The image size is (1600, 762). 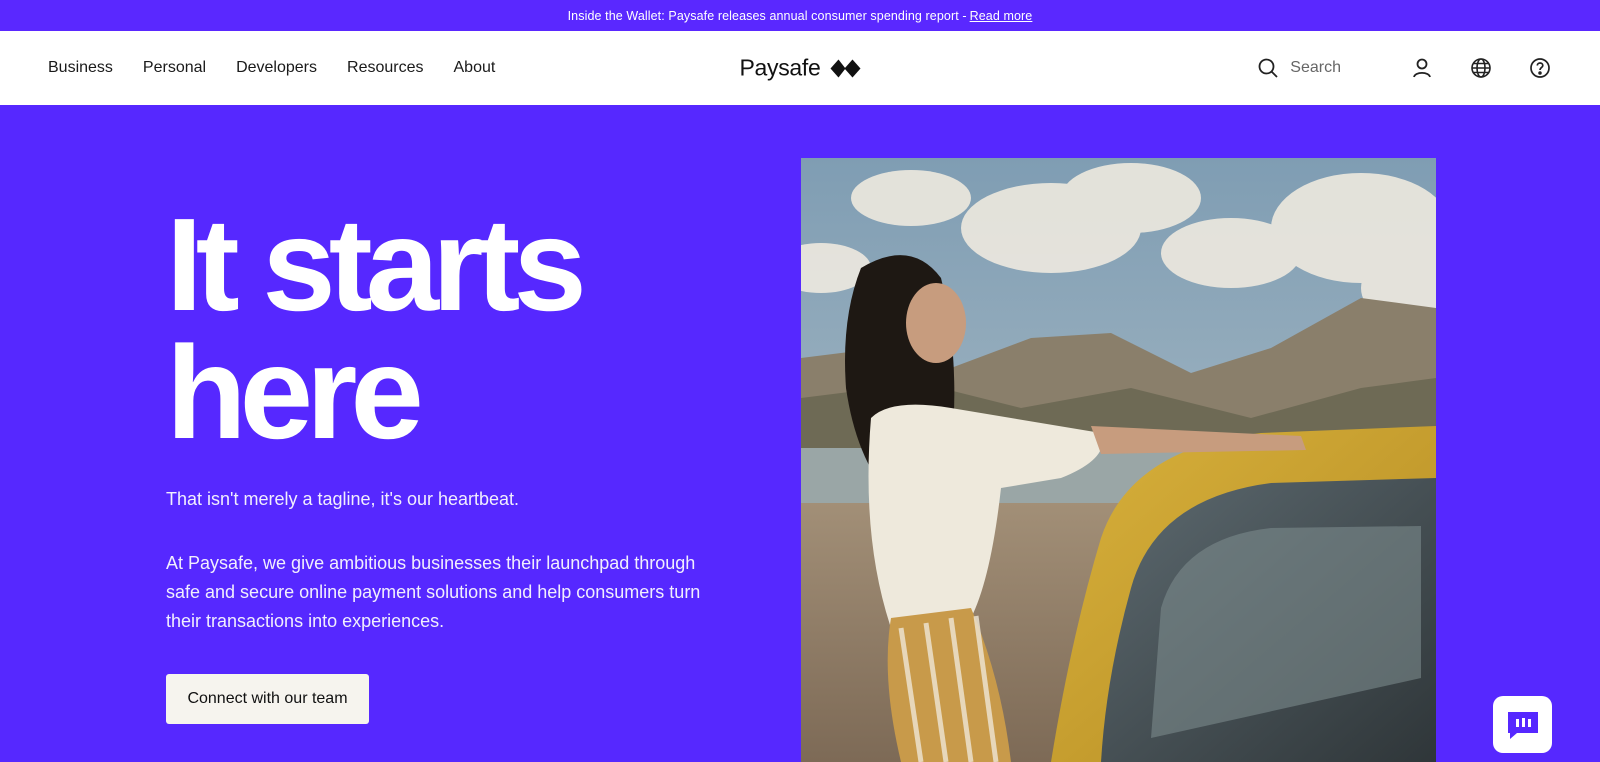 What do you see at coordinates (845, 68) in the screenshot?
I see `logo-diamonds-icon` at bounding box center [845, 68].